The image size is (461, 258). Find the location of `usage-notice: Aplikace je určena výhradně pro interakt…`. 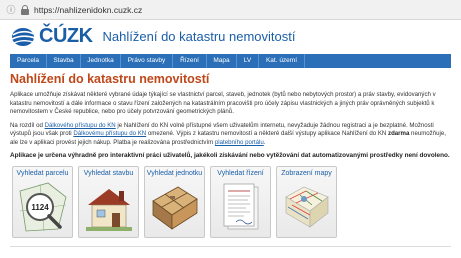

usage-notice: Aplikace je určena výhradně pro interakt… is located at coordinates (230, 155).